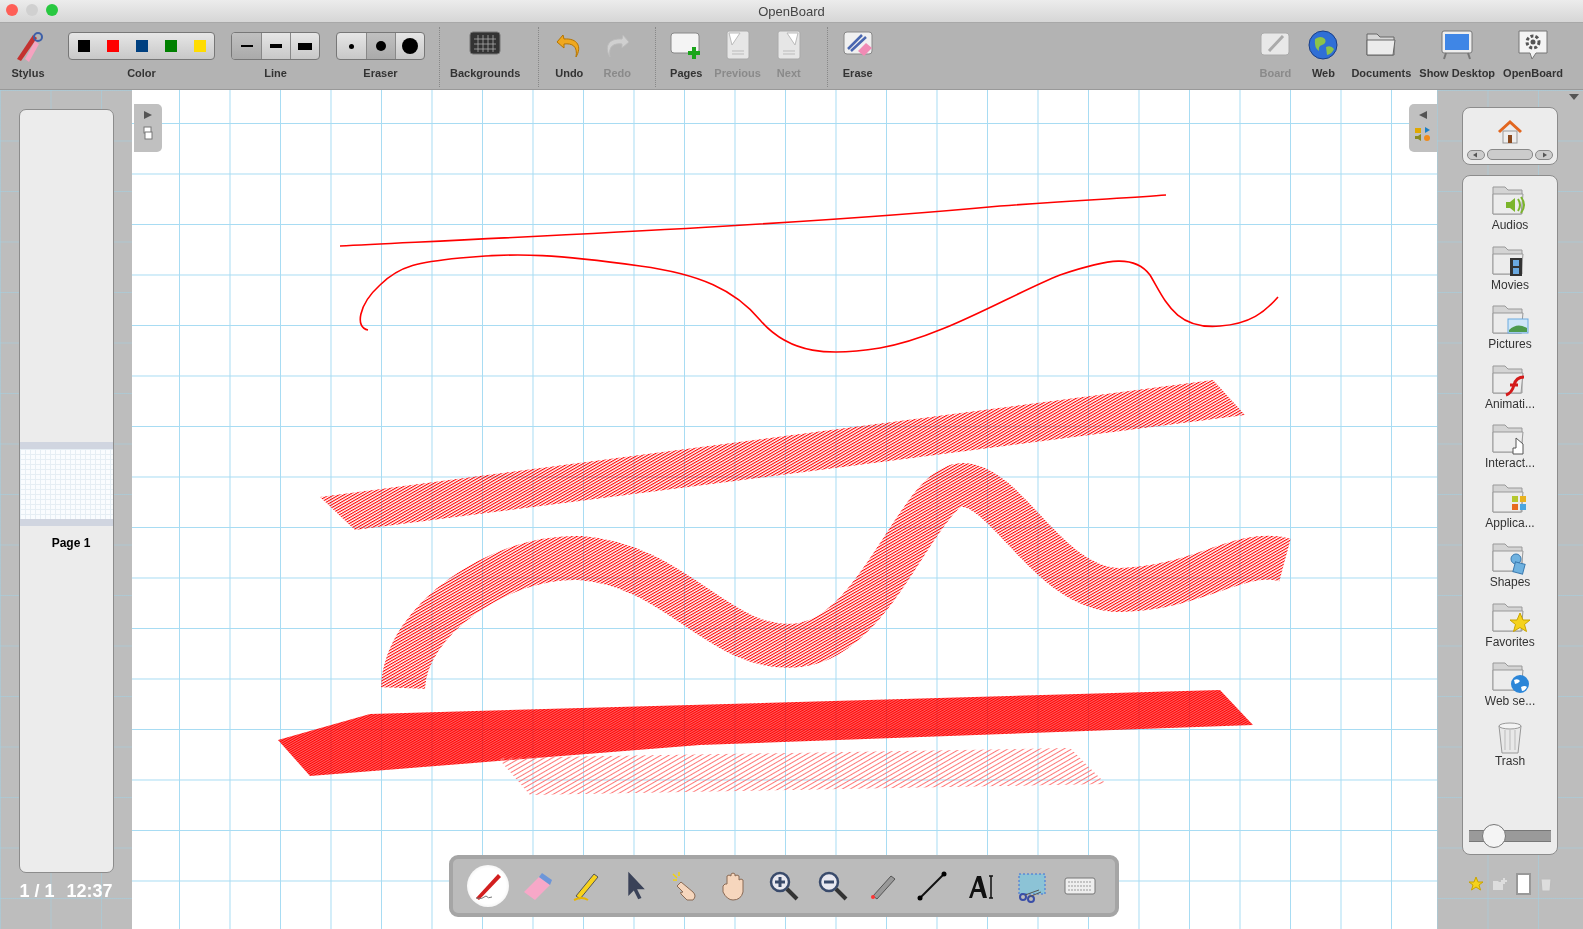  What do you see at coordinates (380, 46) in the screenshot?
I see `eraser-size-option` at bounding box center [380, 46].